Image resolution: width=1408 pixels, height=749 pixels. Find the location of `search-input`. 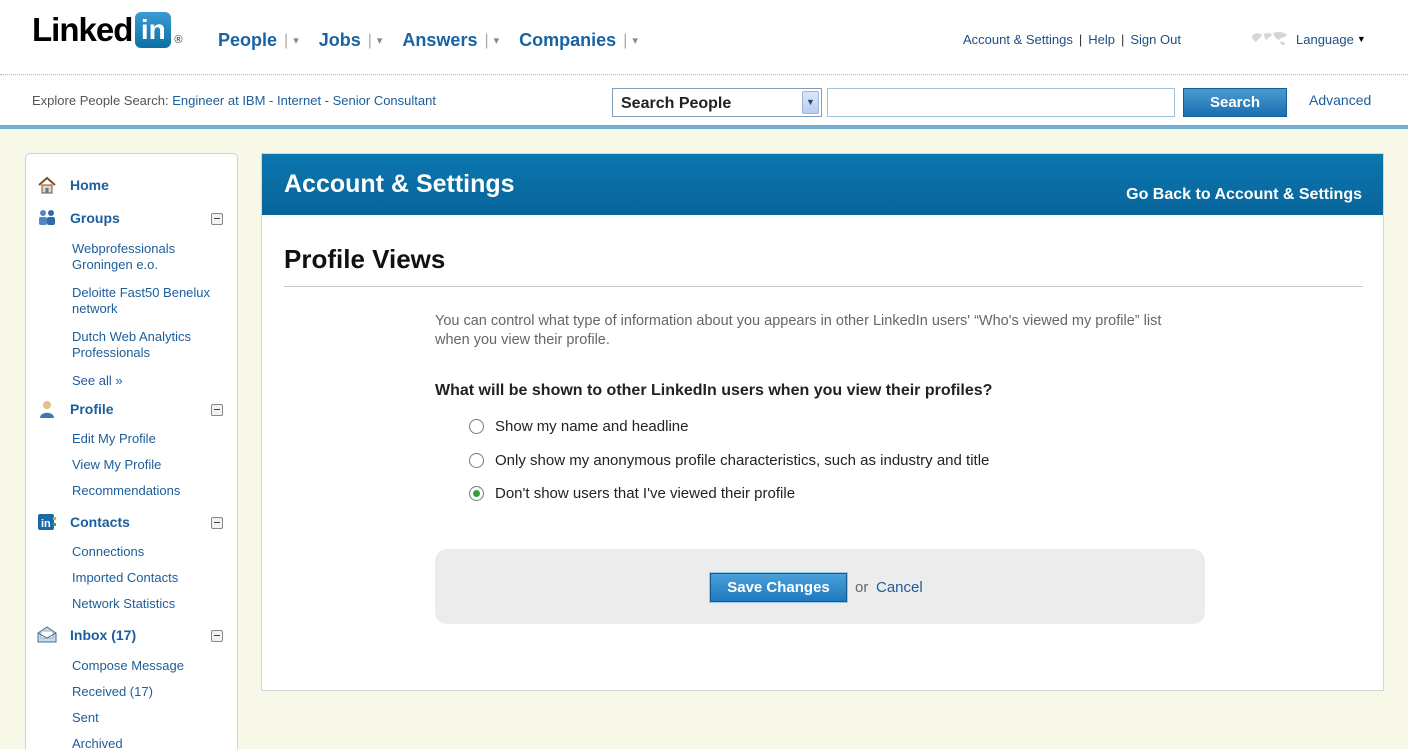

search-input is located at coordinates (1001, 102).